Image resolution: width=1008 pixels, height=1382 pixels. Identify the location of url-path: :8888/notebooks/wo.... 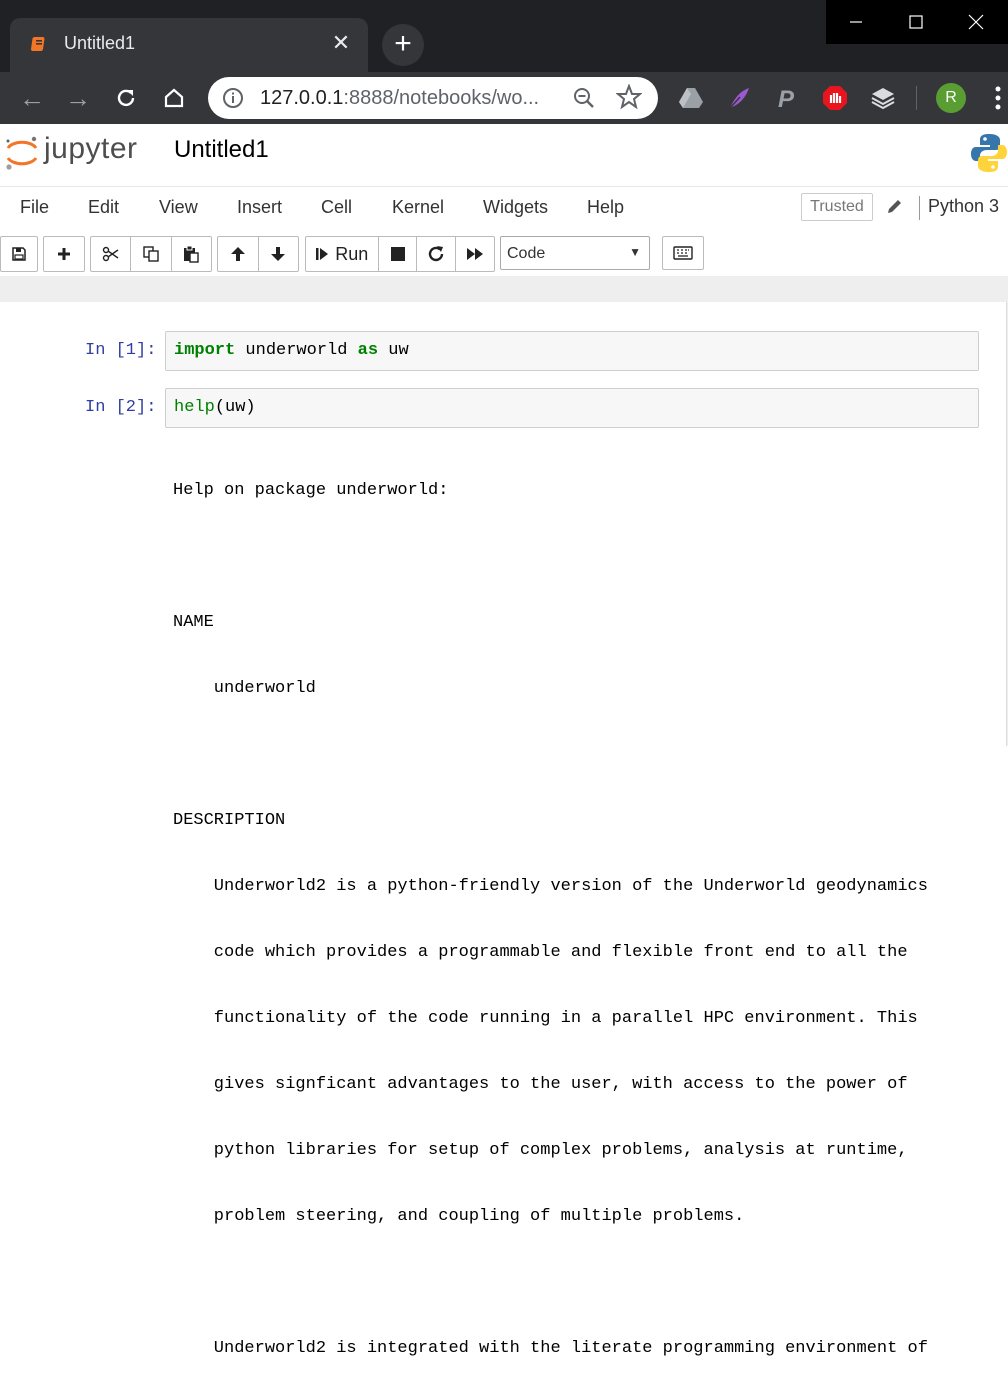
(441, 98).